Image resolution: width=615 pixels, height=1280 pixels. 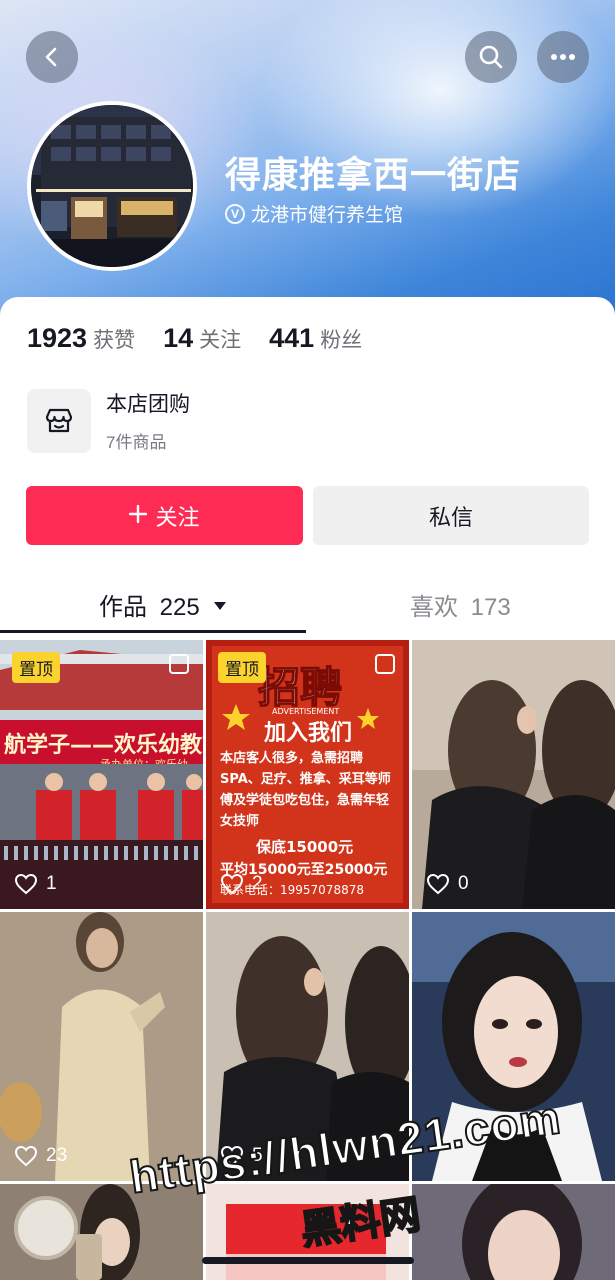 What do you see at coordinates (114, 340) in the screenshot?
I see `likes-count-label: 获赞` at bounding box center [114, 340].